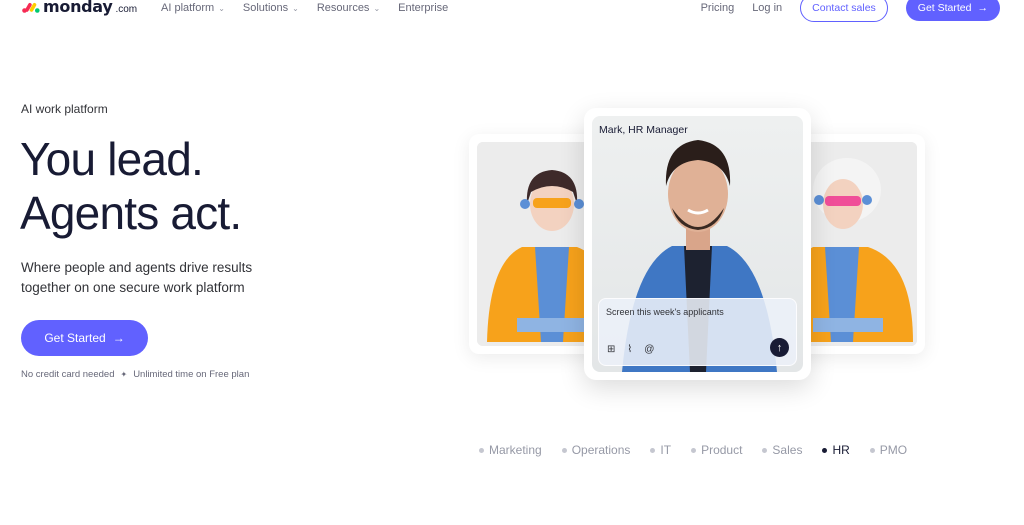 The height and width of the screenshot is (525, 1024). I want to click on headline-line-1: You lead., so click(112, 159).